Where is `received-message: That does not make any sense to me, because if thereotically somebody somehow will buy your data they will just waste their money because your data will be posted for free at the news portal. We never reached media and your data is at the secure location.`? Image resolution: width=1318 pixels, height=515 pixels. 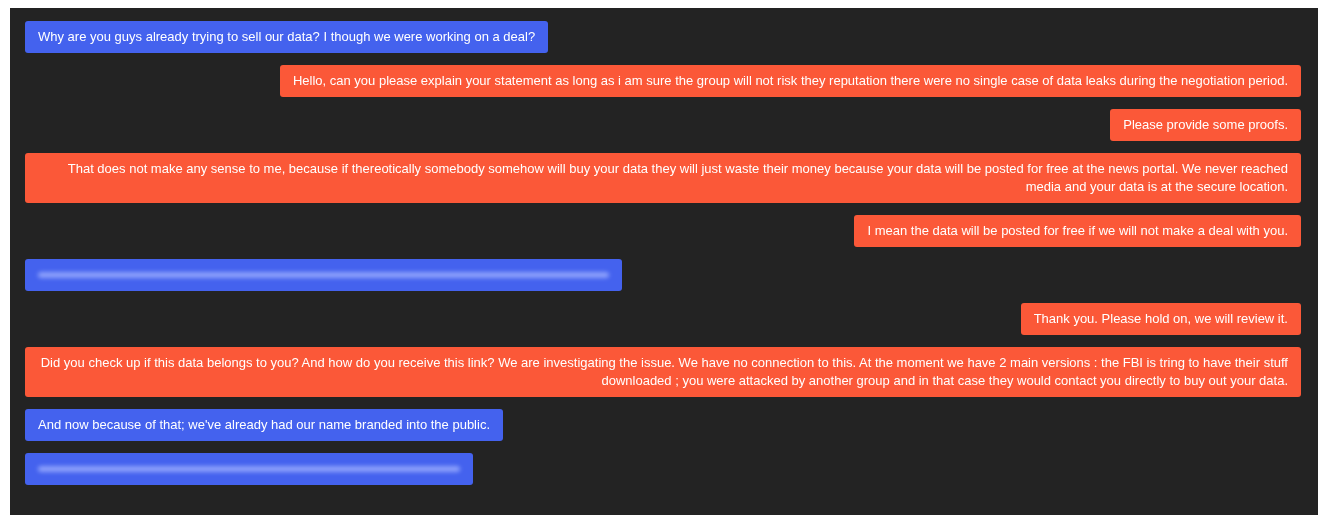 received-message: That does not make any sense to me, because if thereotically somebody somehow will buy your data they will just waste their money because your data will be posted for free at the news portal. We never reached media and your data is at the secure location. is located at coordinates (663, 178).